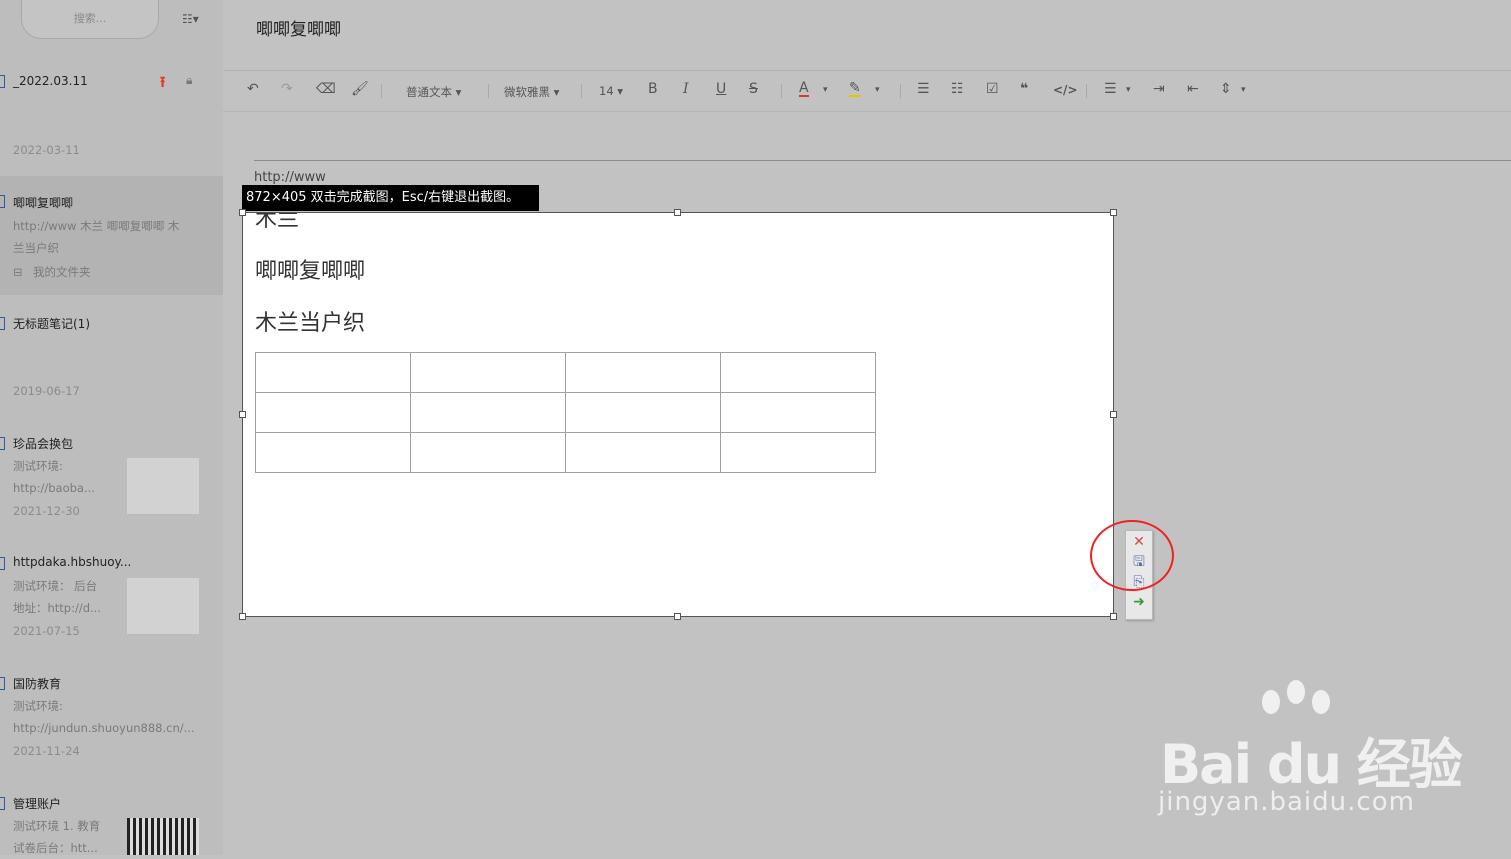  Describe the element at coordinates (37, 804) in the screenshot. I see `note-title: 管理账户` at that location.